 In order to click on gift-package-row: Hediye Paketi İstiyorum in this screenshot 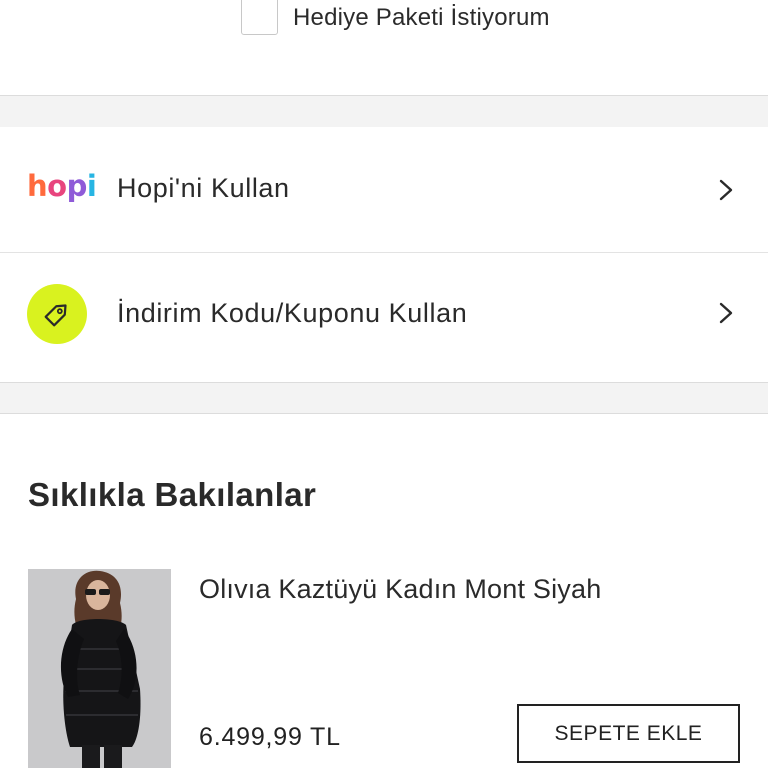, I will do `click(384, 48)`.